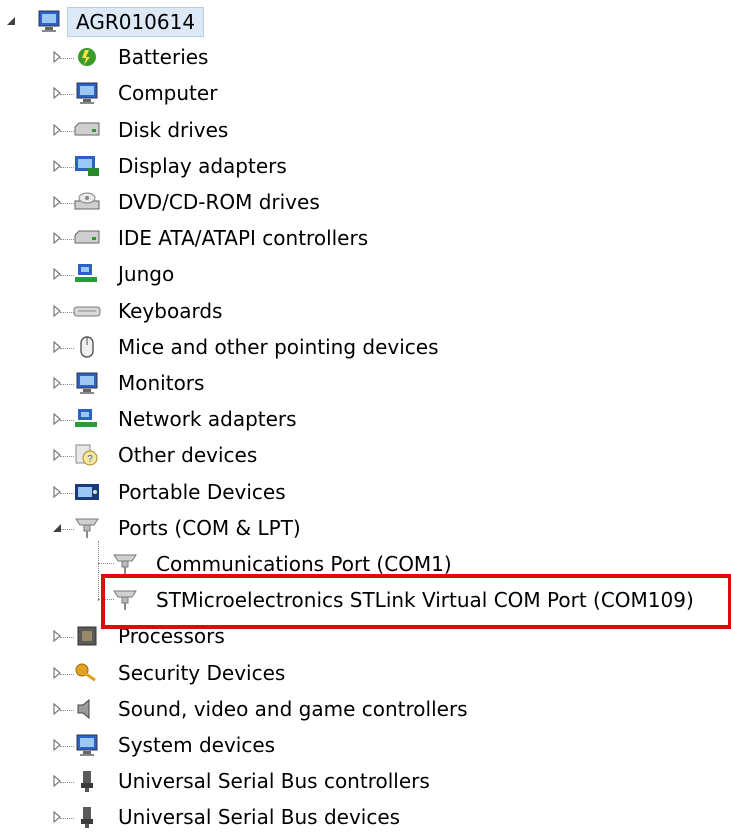 The width and height of the screenshot is (731, 834). I want to click on category-keyboards: Keyboards, so click(365, 311).